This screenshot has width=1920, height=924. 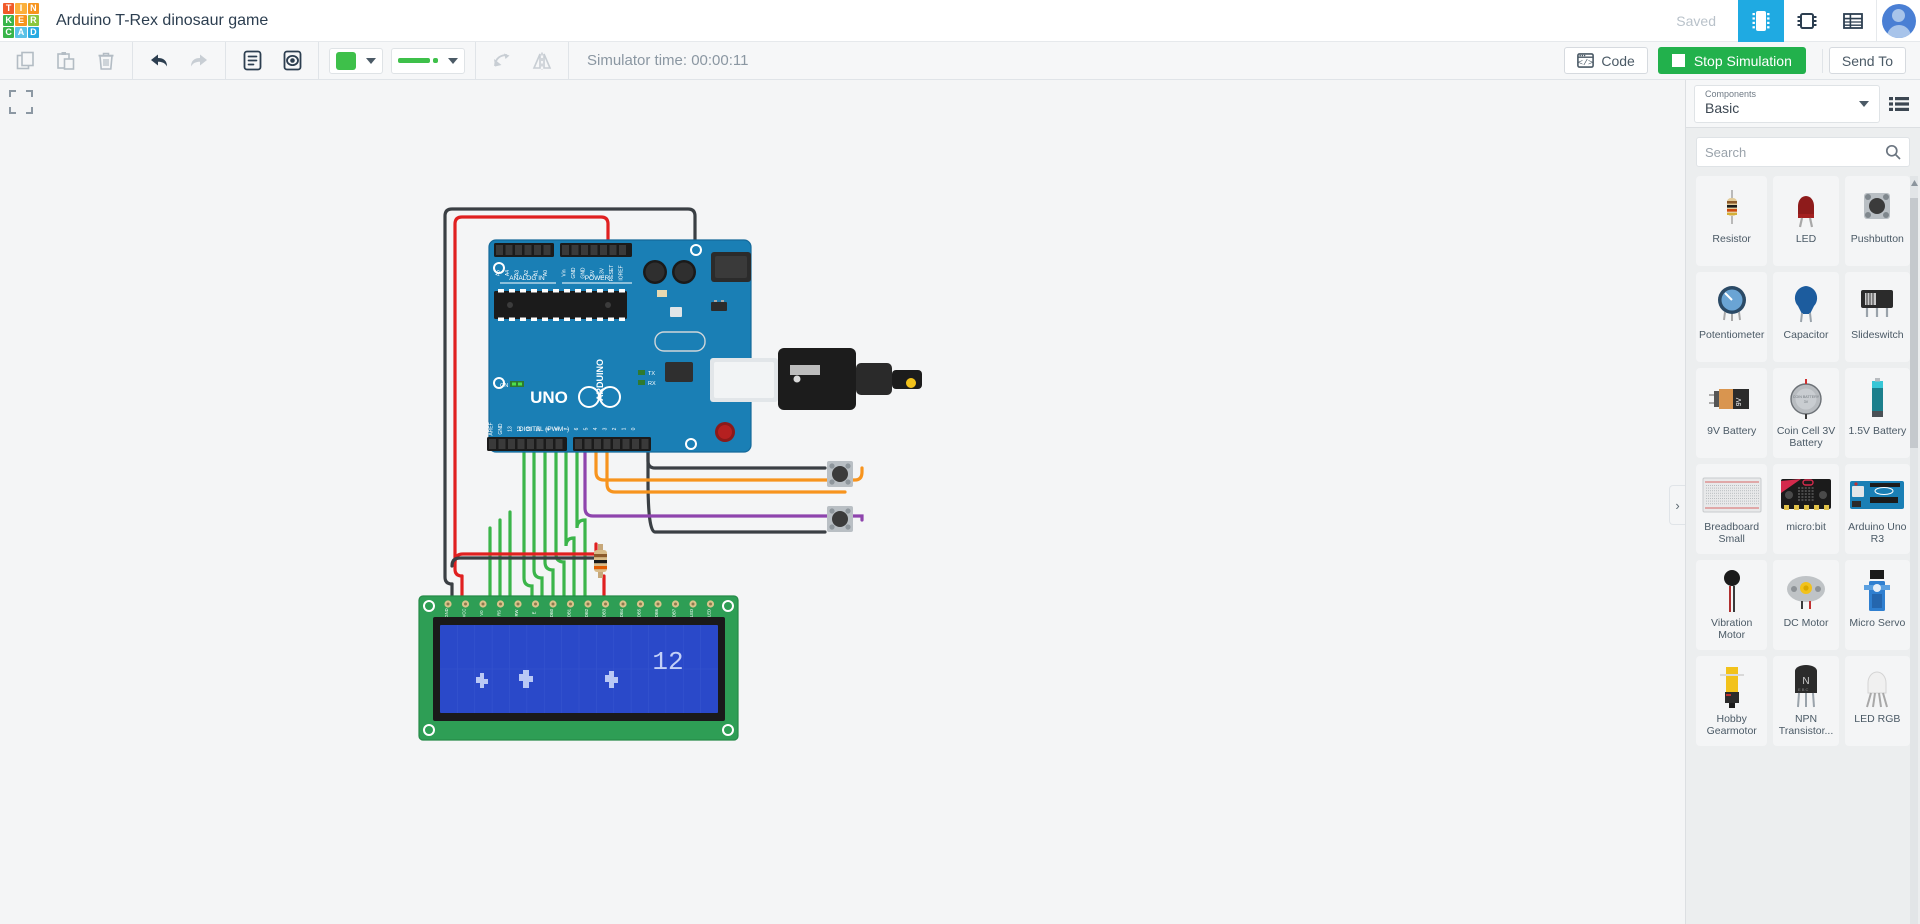 I want to click on component-tile: Capacitor, so click(x=1806, y=317).